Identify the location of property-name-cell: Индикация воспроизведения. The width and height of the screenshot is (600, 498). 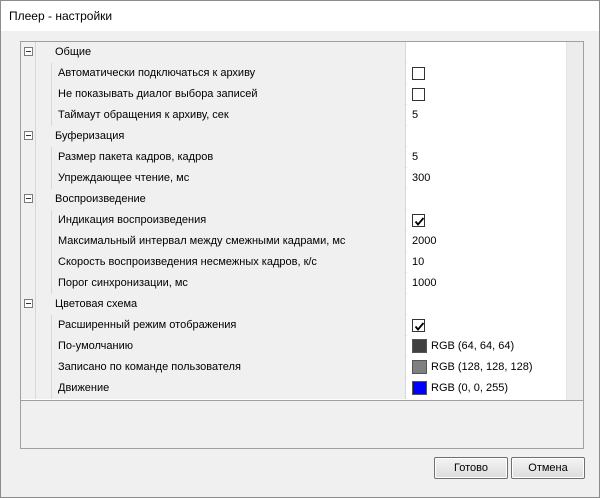
(229, 220).